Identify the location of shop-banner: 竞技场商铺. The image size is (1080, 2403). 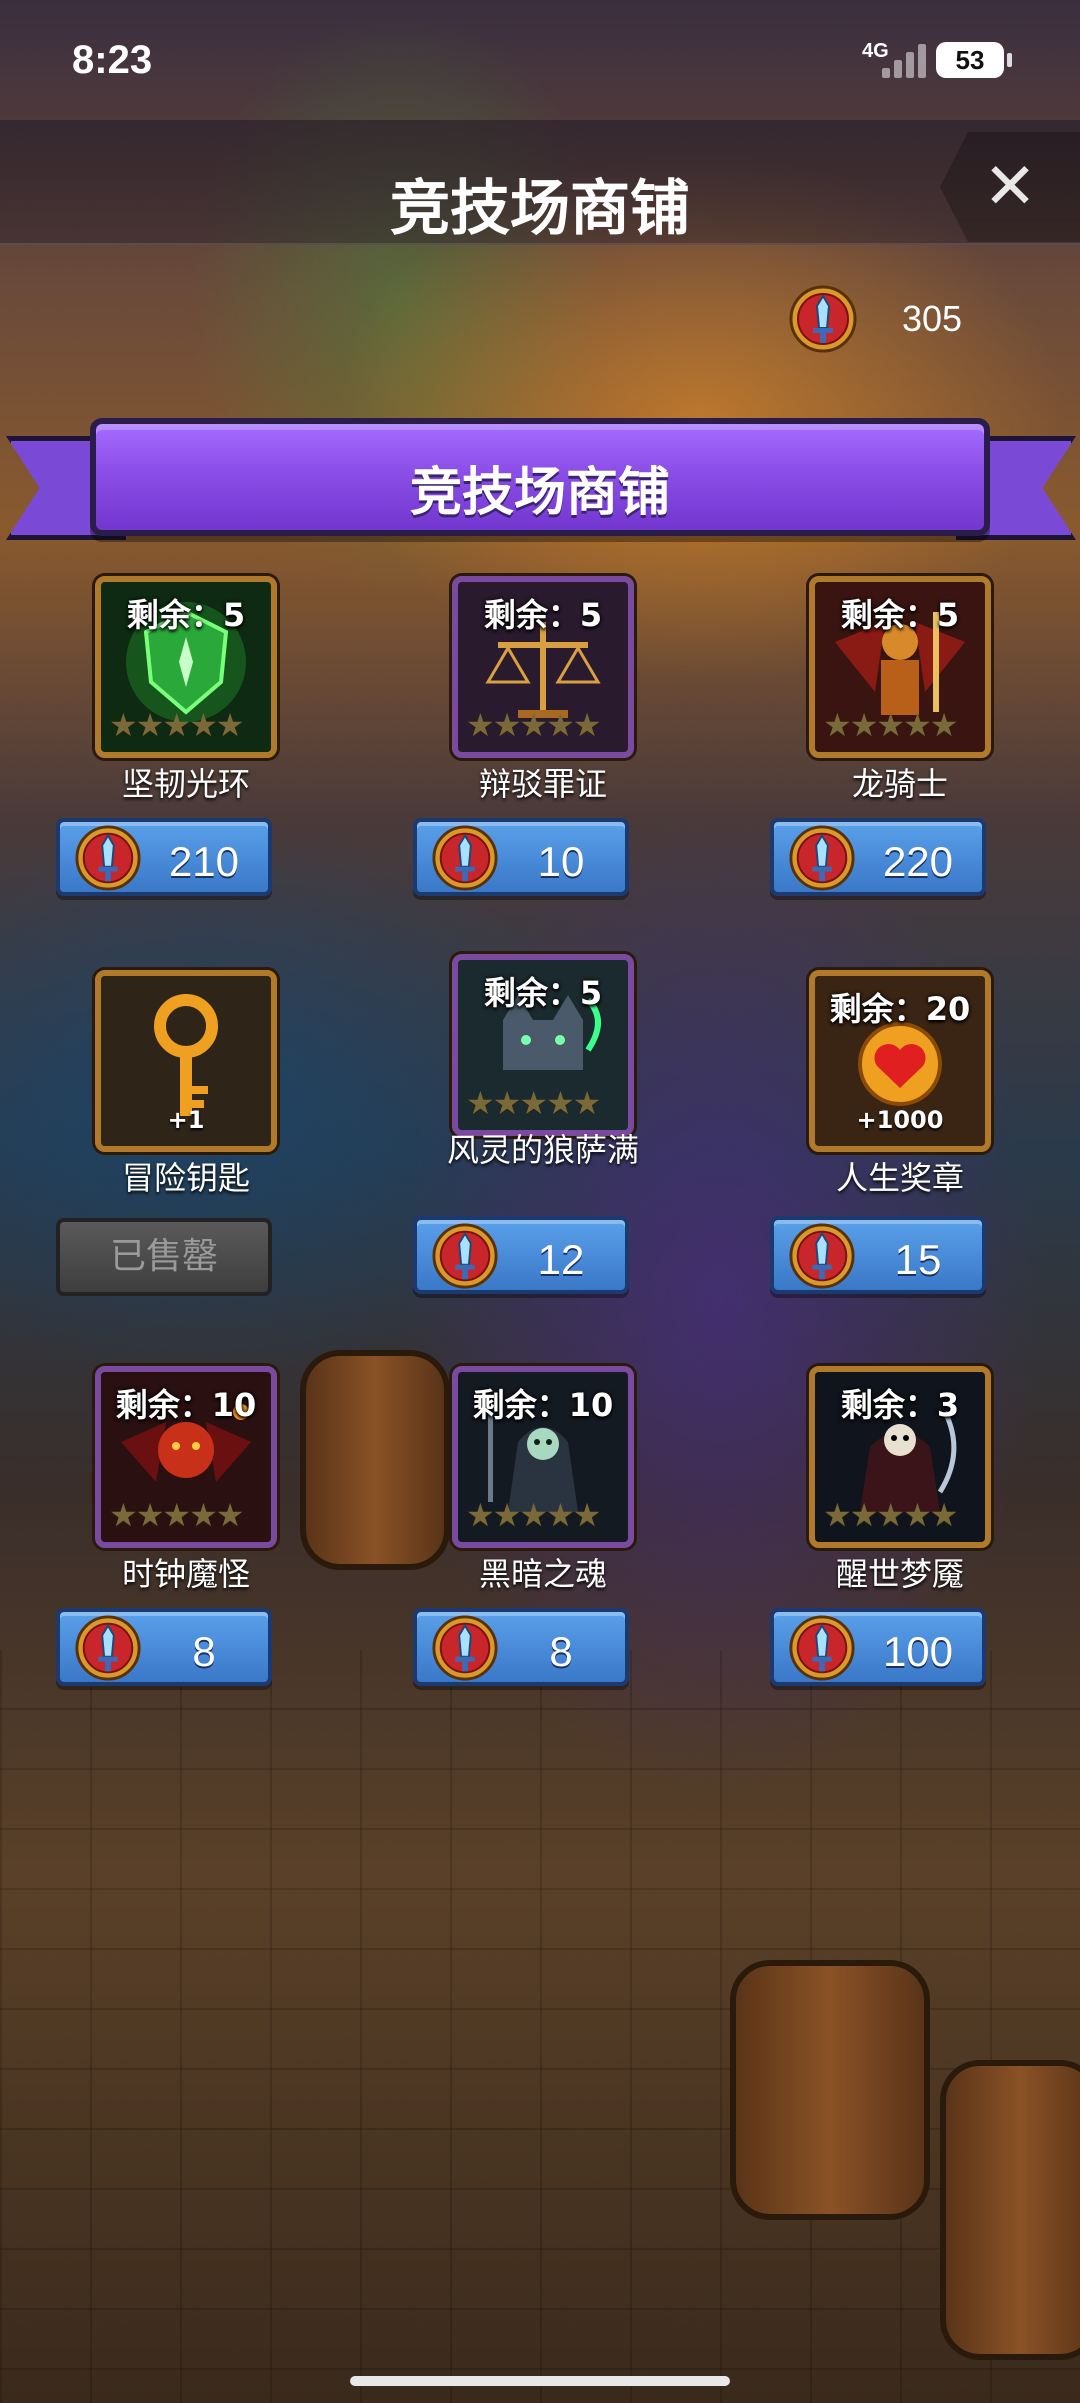
(540, 477).